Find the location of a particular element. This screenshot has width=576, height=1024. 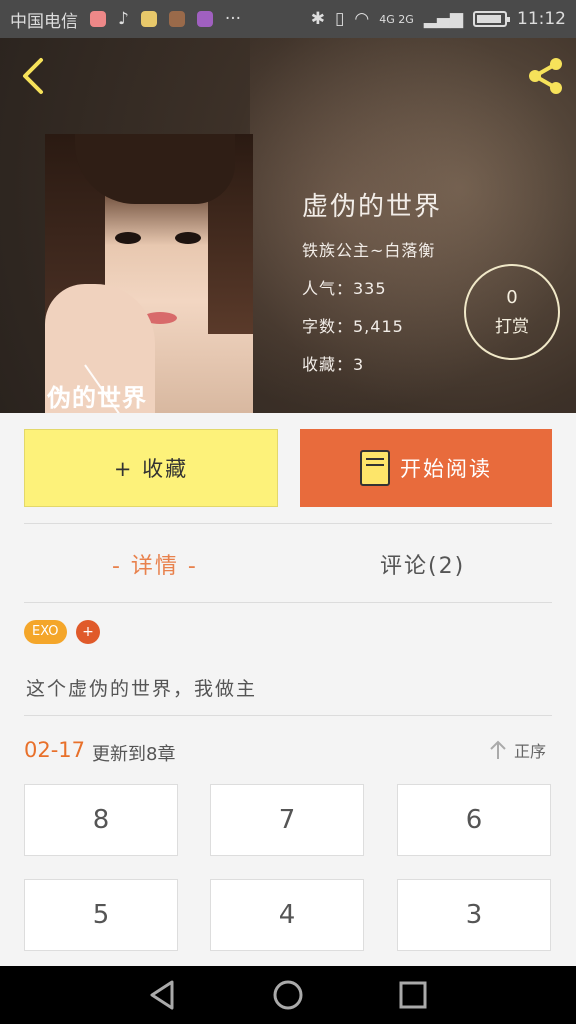

chapter-item: 5 is located at coordinates (101, 915).